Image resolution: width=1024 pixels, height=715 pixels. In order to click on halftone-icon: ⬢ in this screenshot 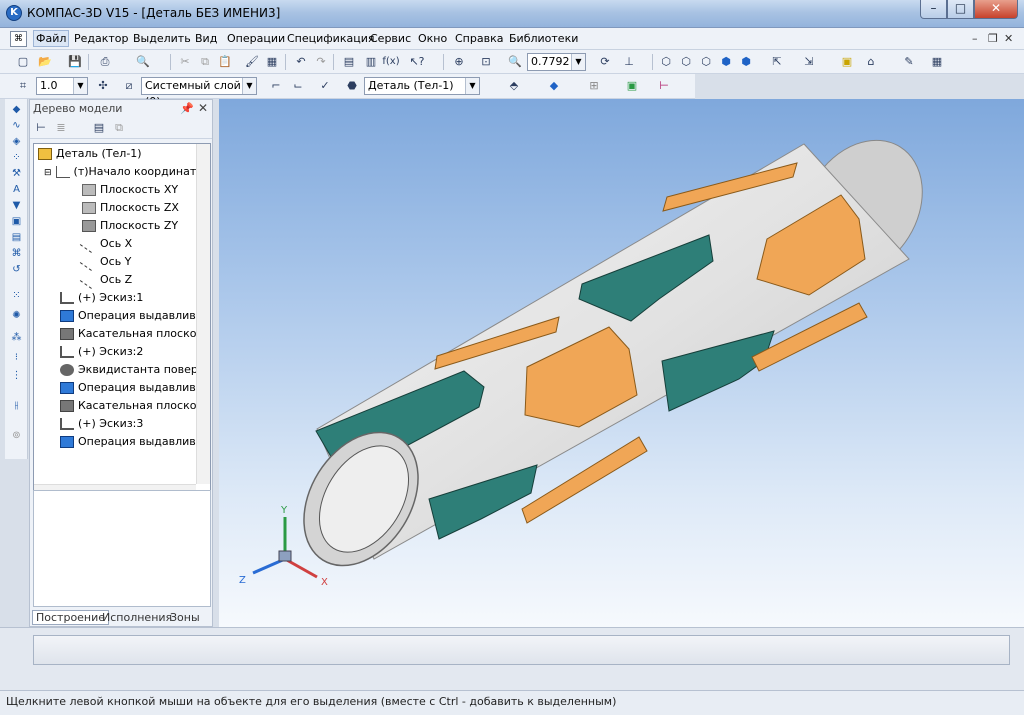, I will do `click(726, 61)`.